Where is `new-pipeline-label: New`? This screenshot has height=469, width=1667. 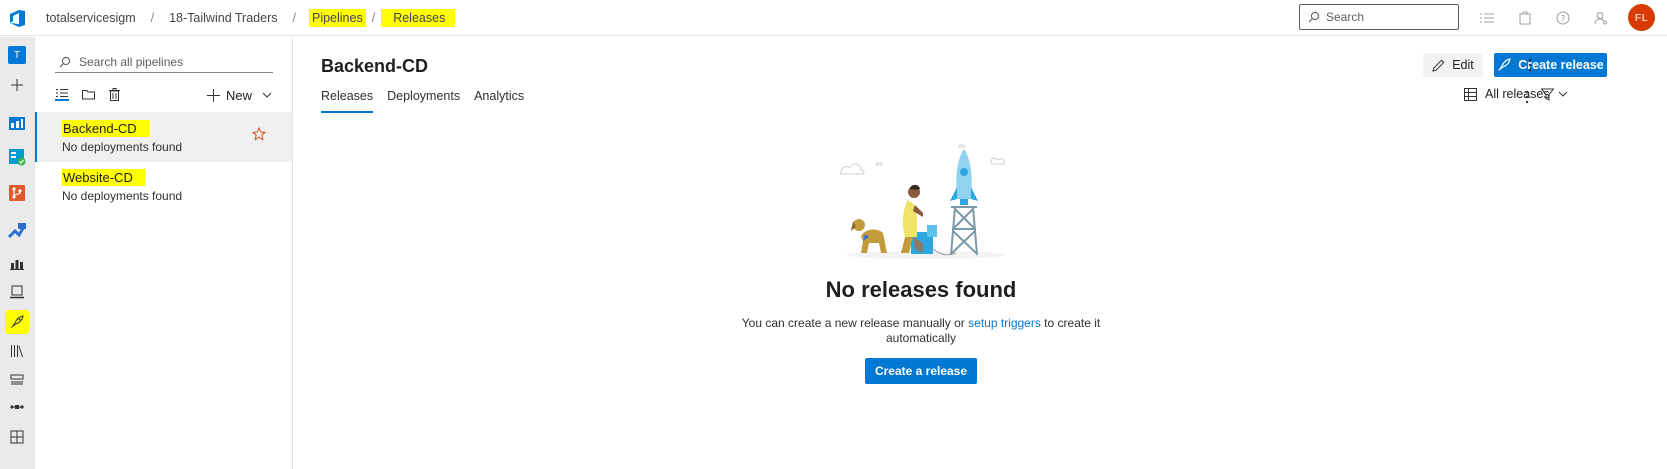 new-pipeline-label: New is located at coordinates (239, 95).